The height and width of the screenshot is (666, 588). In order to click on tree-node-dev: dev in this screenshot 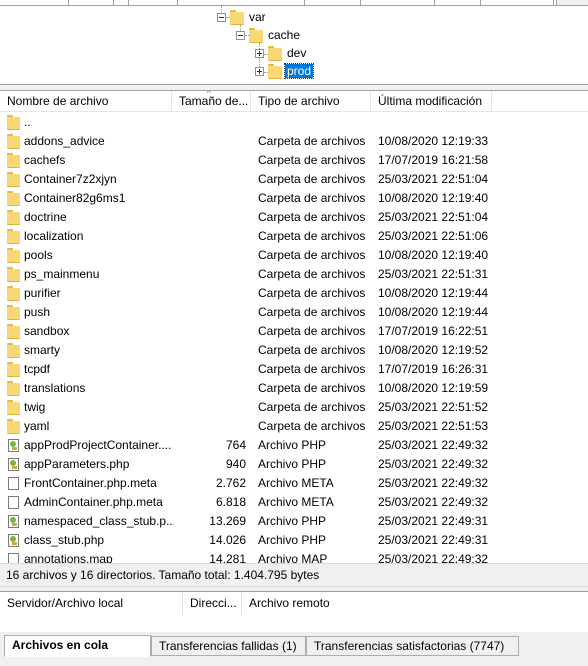, I will do `click(281, 53)`.